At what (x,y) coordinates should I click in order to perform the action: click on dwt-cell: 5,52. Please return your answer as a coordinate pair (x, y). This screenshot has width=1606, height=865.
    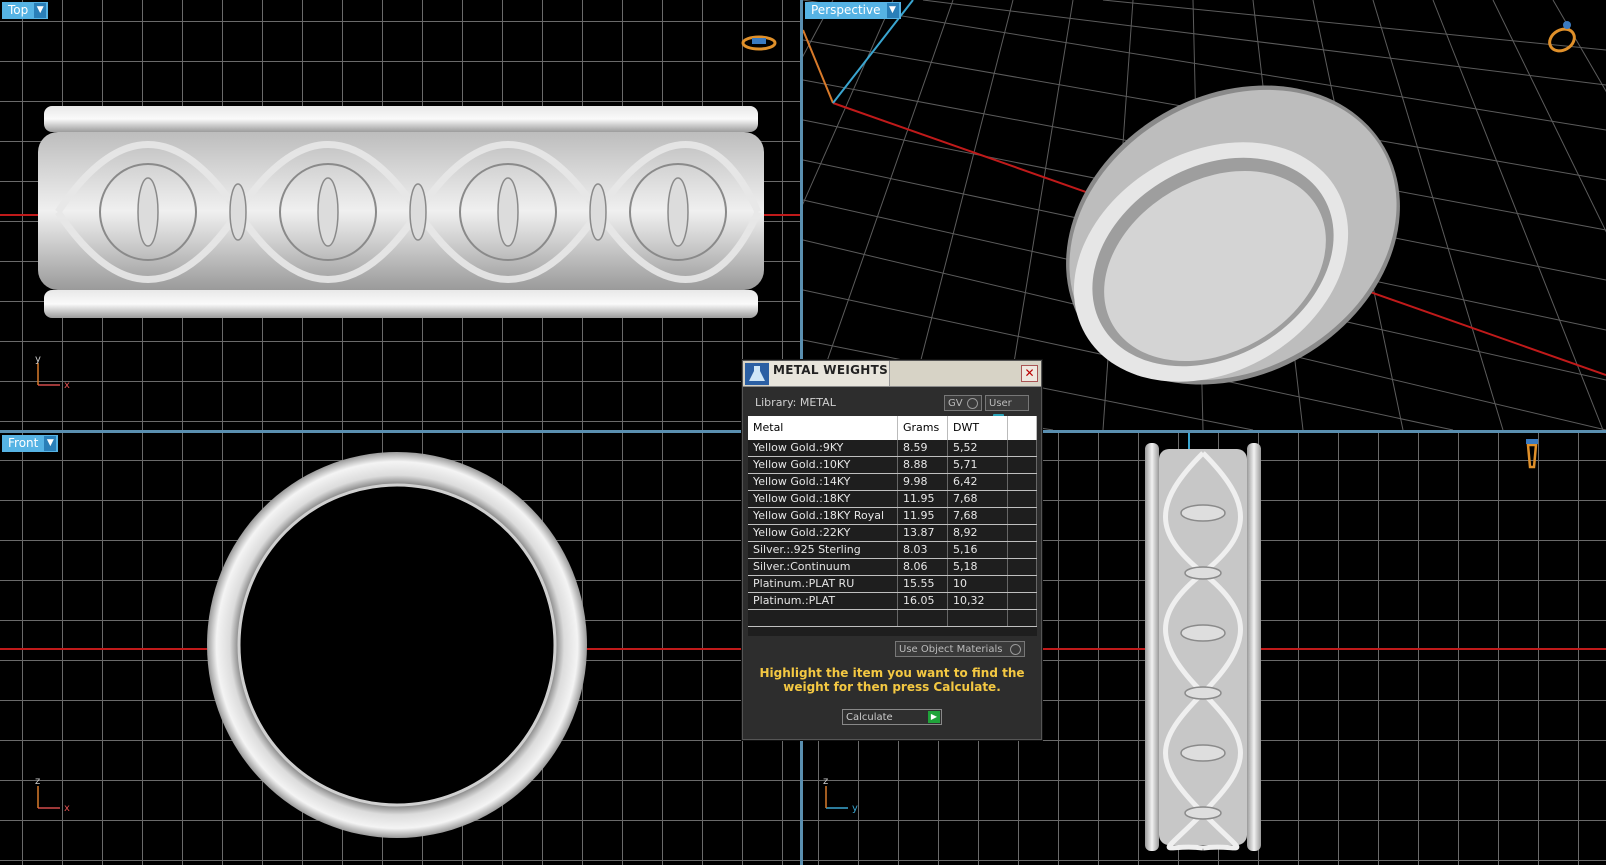
    Looking at the image, I should click on (978, 448).